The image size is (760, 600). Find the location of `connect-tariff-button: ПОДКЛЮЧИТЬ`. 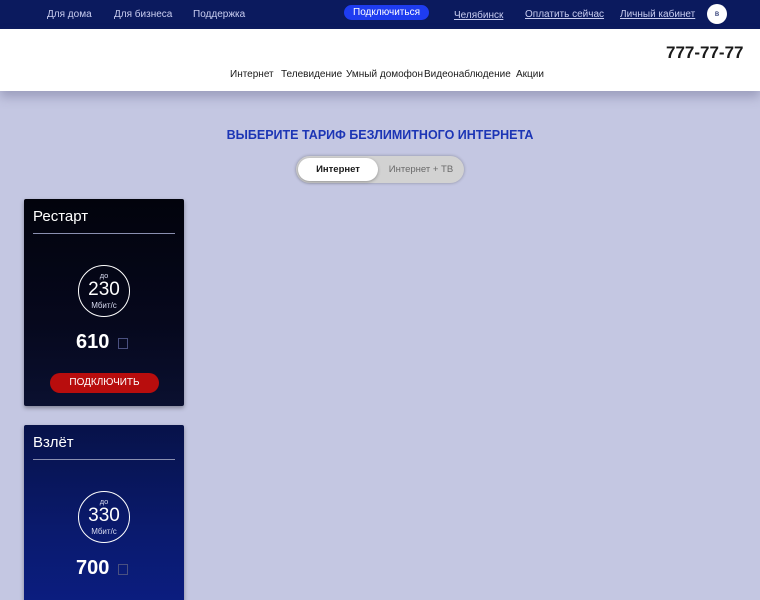

connect-tariff-button: ПОДКЛЮЧИТЬ is located at coordinates (104, 383).